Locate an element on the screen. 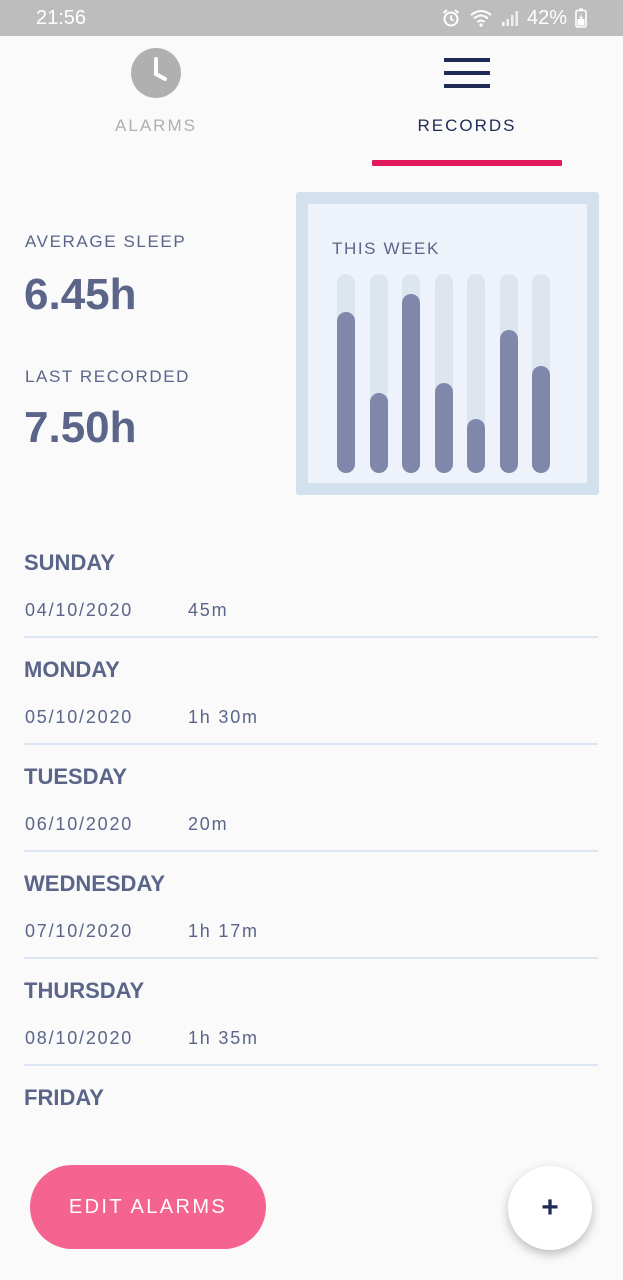 The image size is (623, 1280). record-day: TUESDAY is located at coordinates (76, 776).